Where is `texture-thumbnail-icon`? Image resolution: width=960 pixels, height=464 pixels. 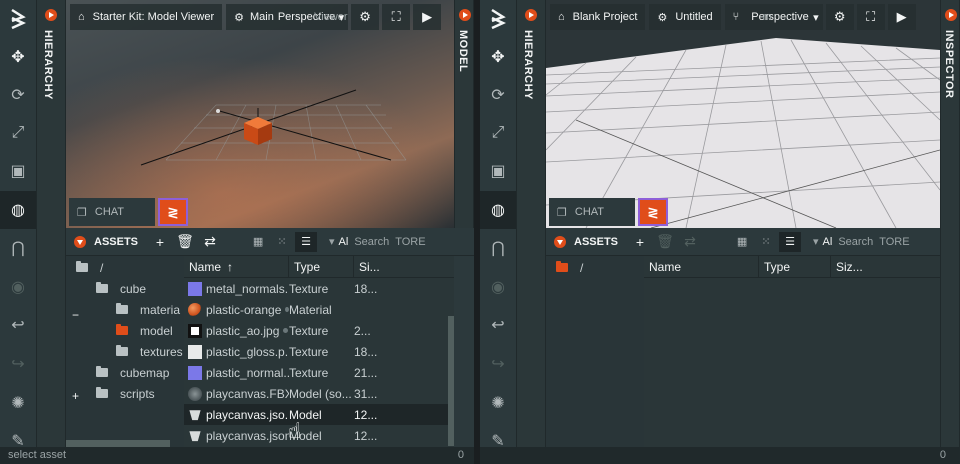
texture-thumbnail-icon is located at coordinates (195, 351).